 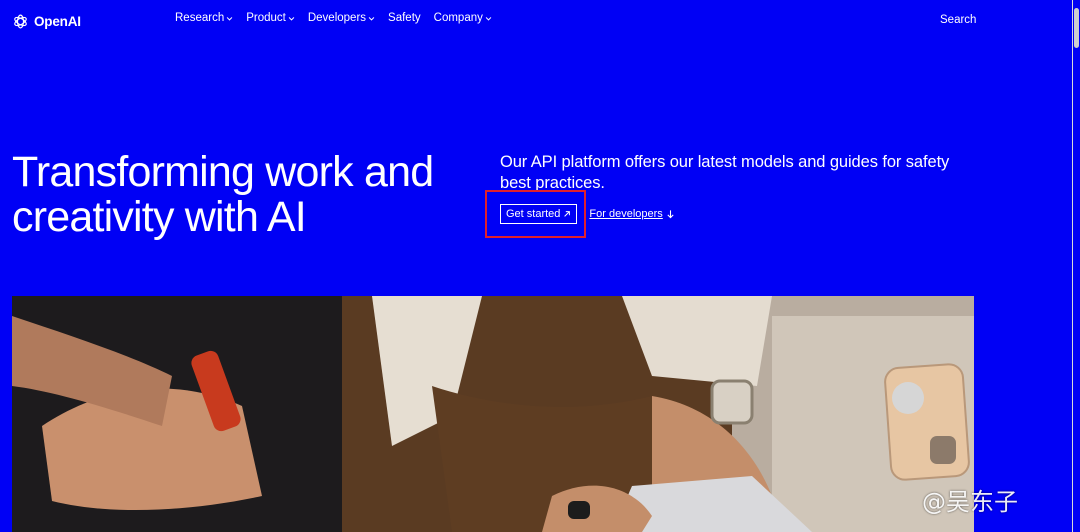 What do you see at coordinates (159, 217) in the screenshot?
I see `hero-headline-line-2: creativity with AI` at bounding box center [159, 217].